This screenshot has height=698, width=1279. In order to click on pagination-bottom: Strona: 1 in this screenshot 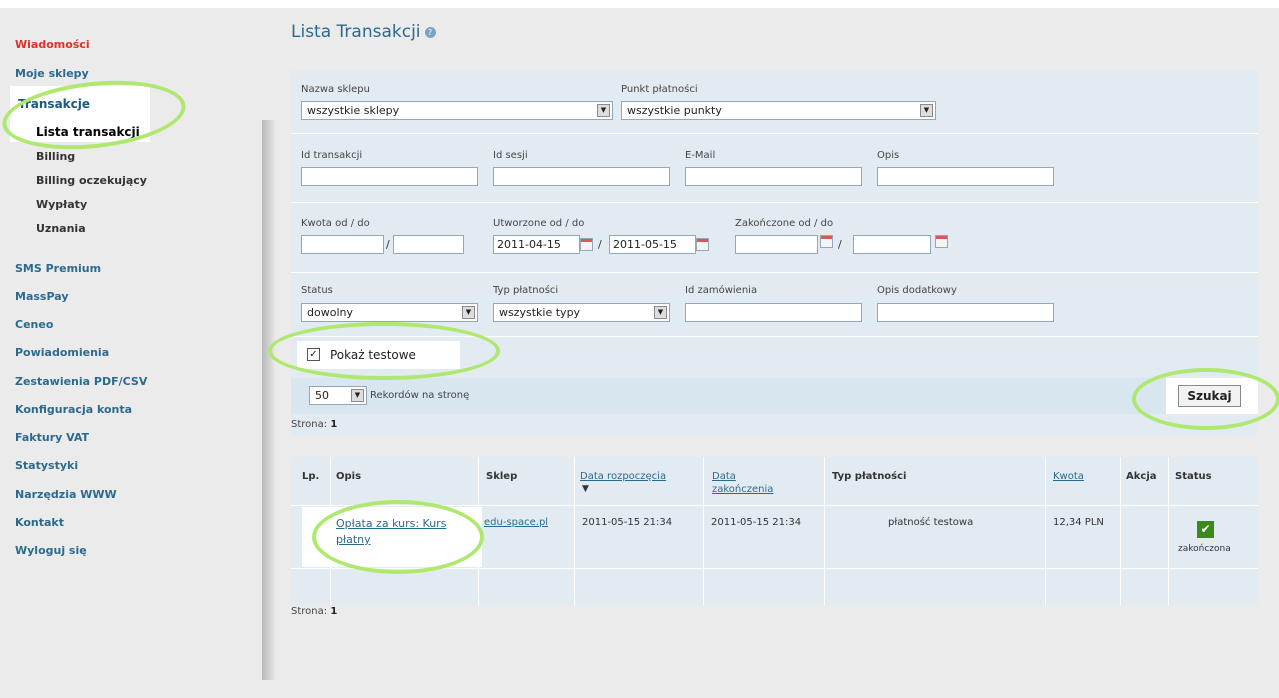, I will do `click(314, 611)`.